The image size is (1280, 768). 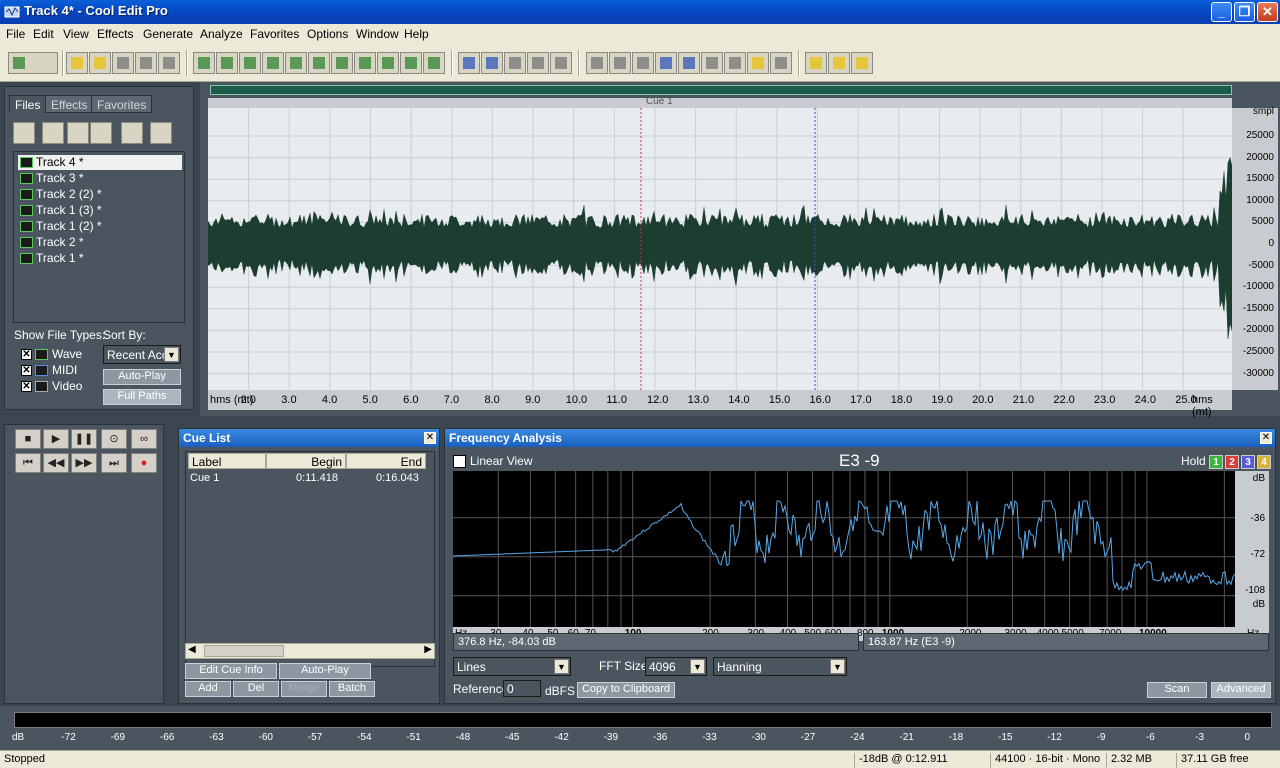 What do you see at coordinates (342, 63) in the screenshot?
I see `paste-icon` at bounding box center [342, 63].